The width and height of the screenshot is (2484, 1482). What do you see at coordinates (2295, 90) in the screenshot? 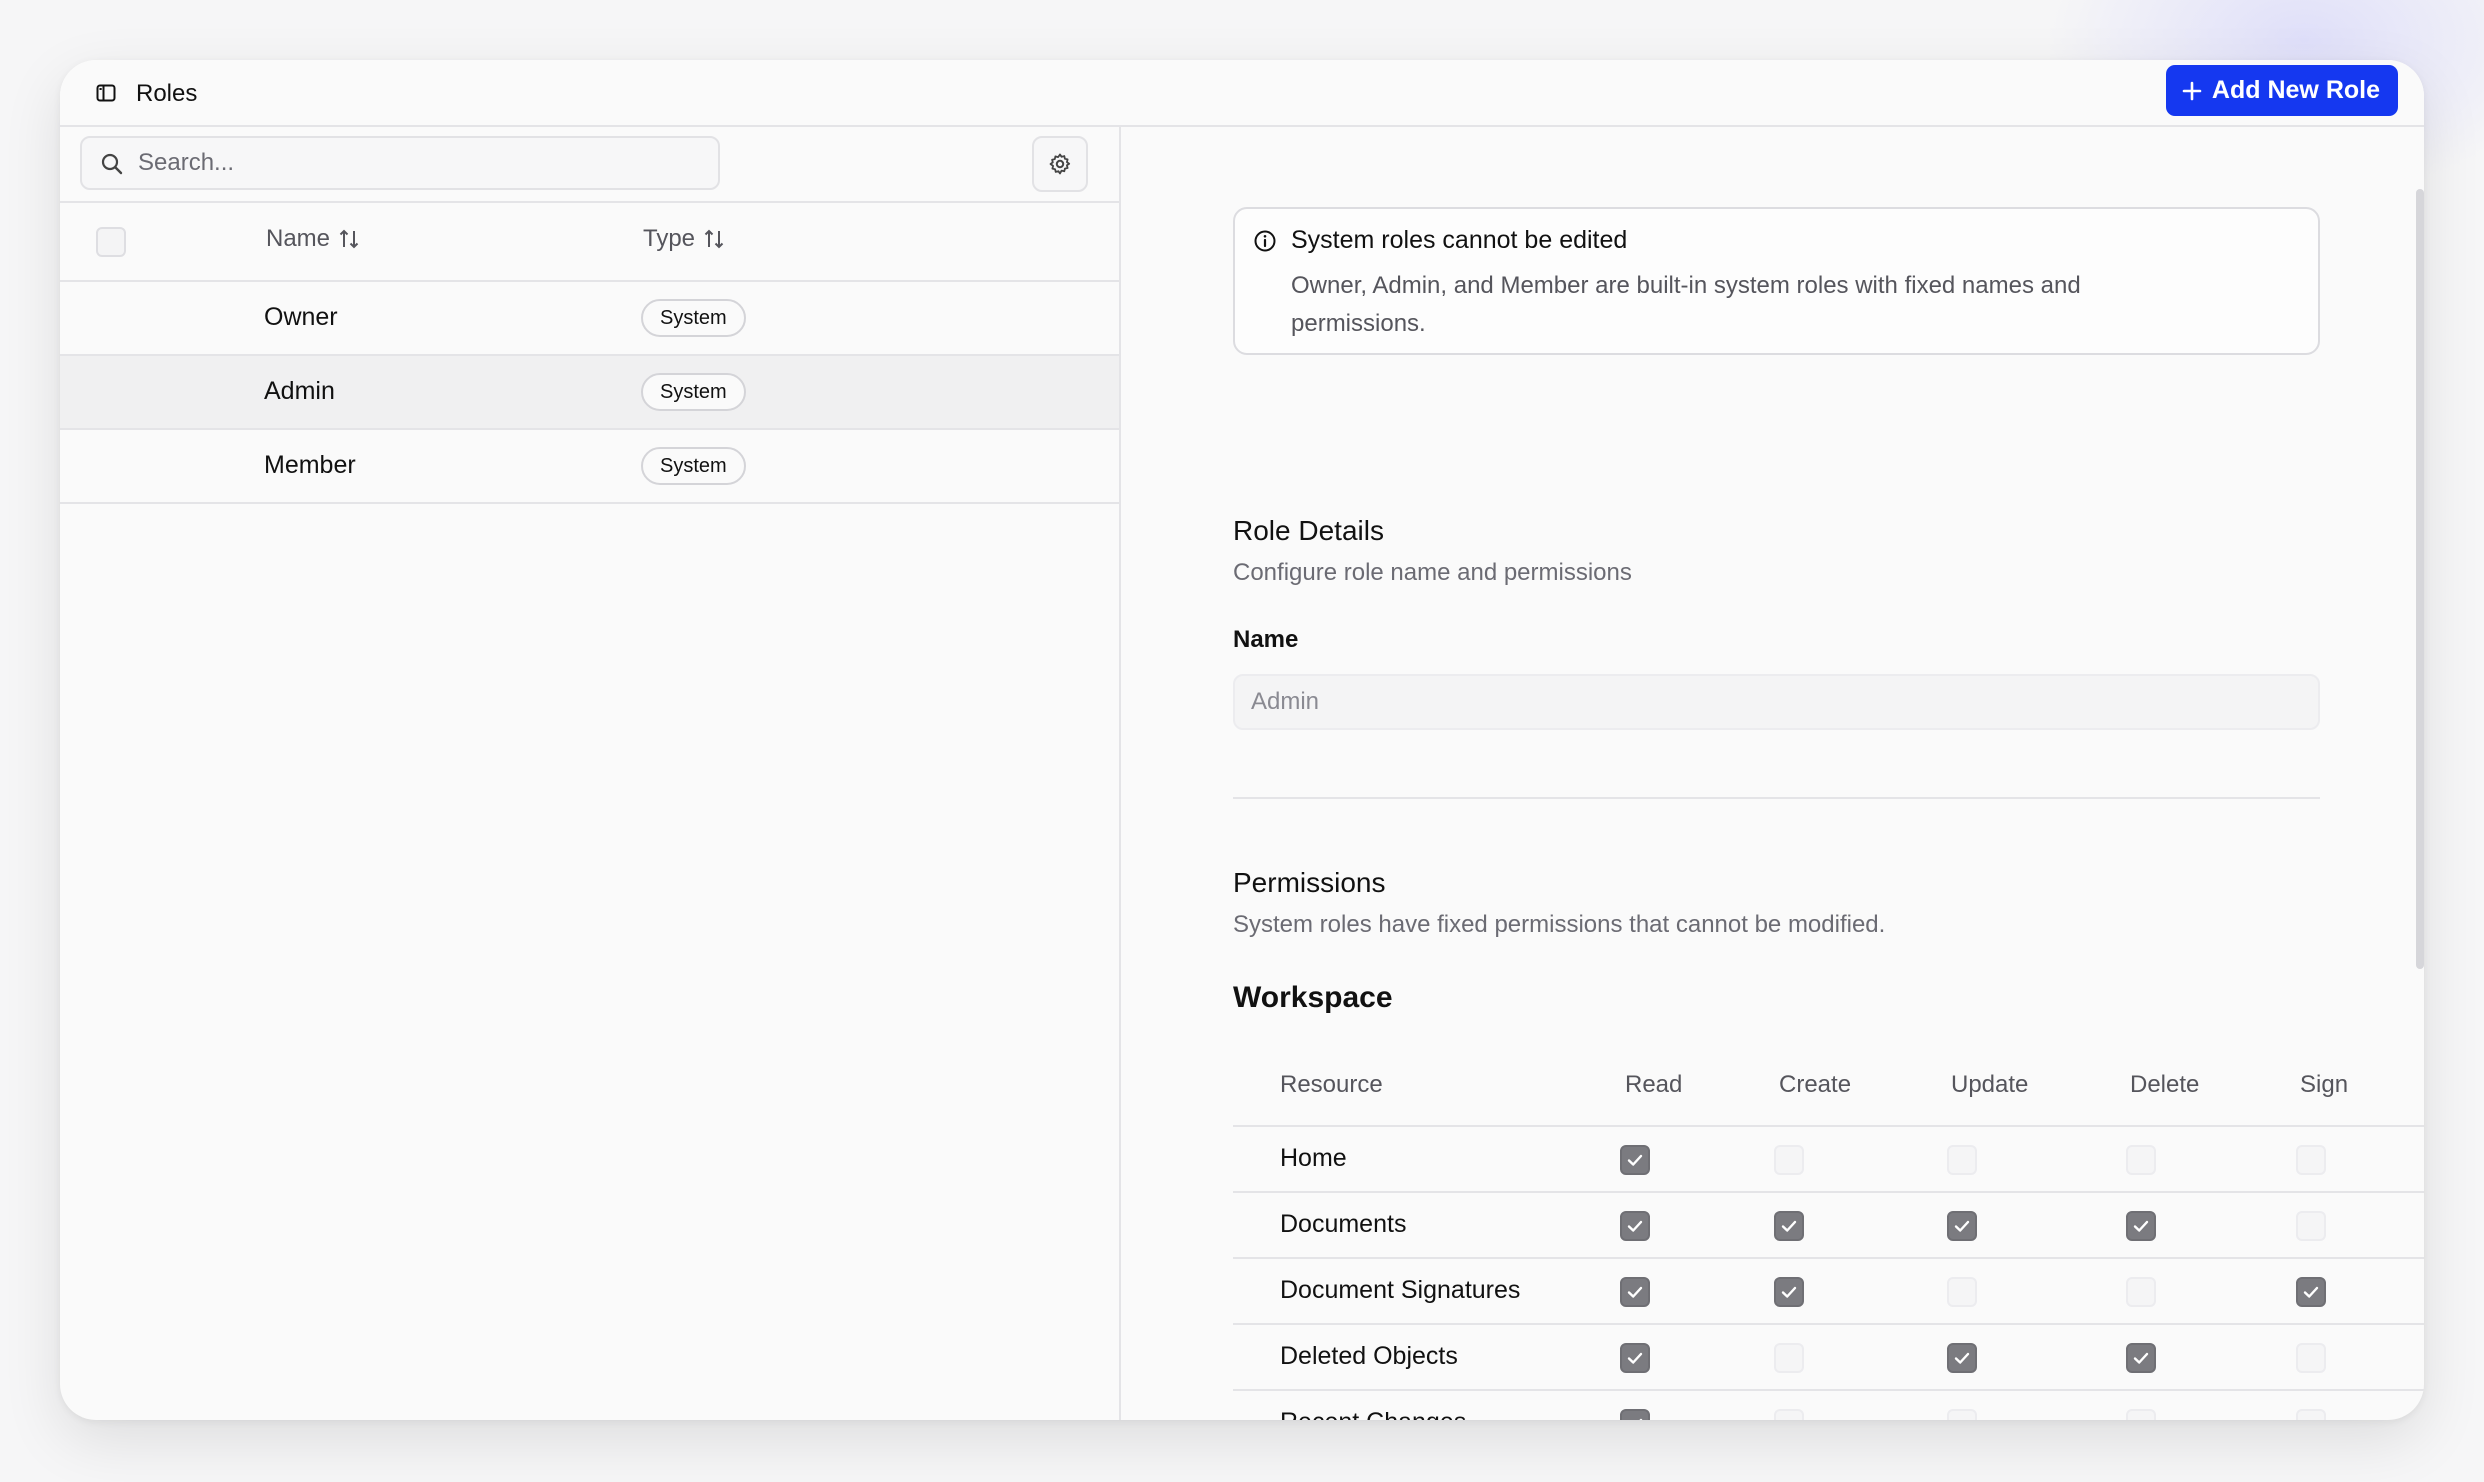
I see `add-new-role-label: Add New Role` at bounding box center [2295, 90].